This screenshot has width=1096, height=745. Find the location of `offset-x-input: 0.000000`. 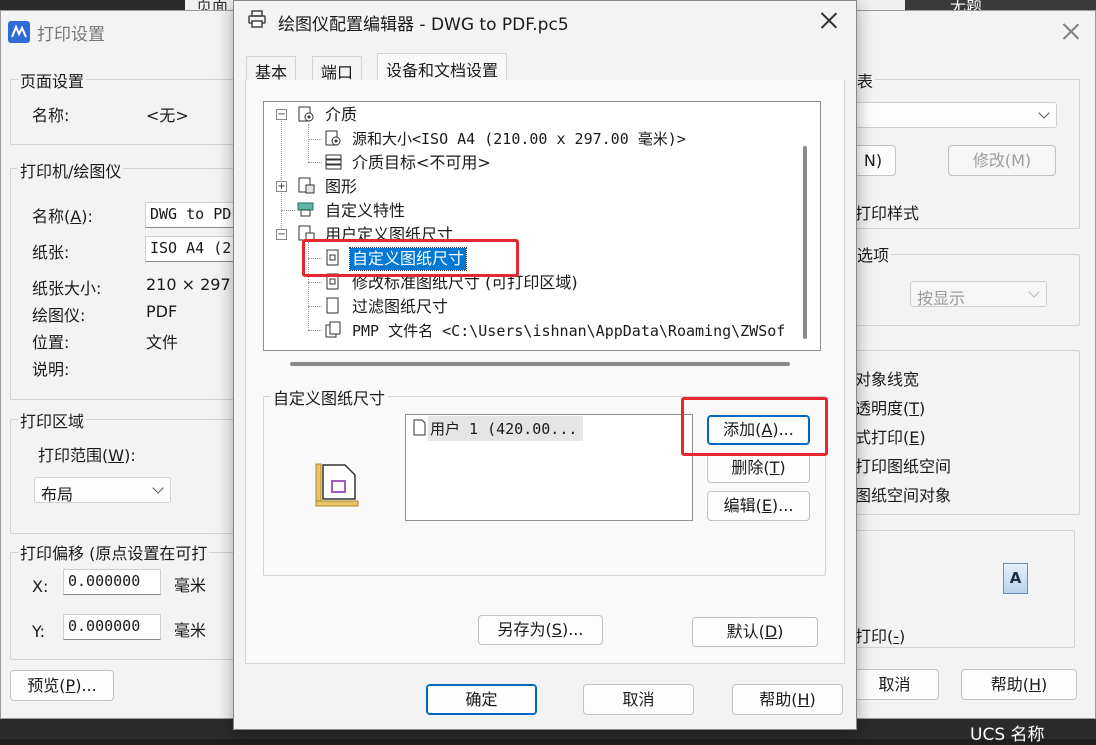

offset-x-input: 0.000000 is located at coordinates (112, 582).